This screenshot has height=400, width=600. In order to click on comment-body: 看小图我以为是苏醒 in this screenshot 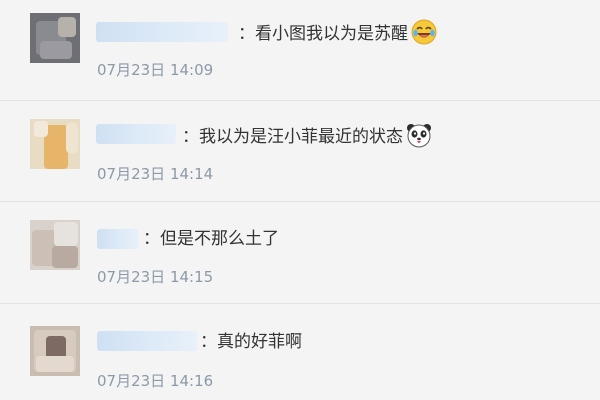, I will do `click(331, 34)`.